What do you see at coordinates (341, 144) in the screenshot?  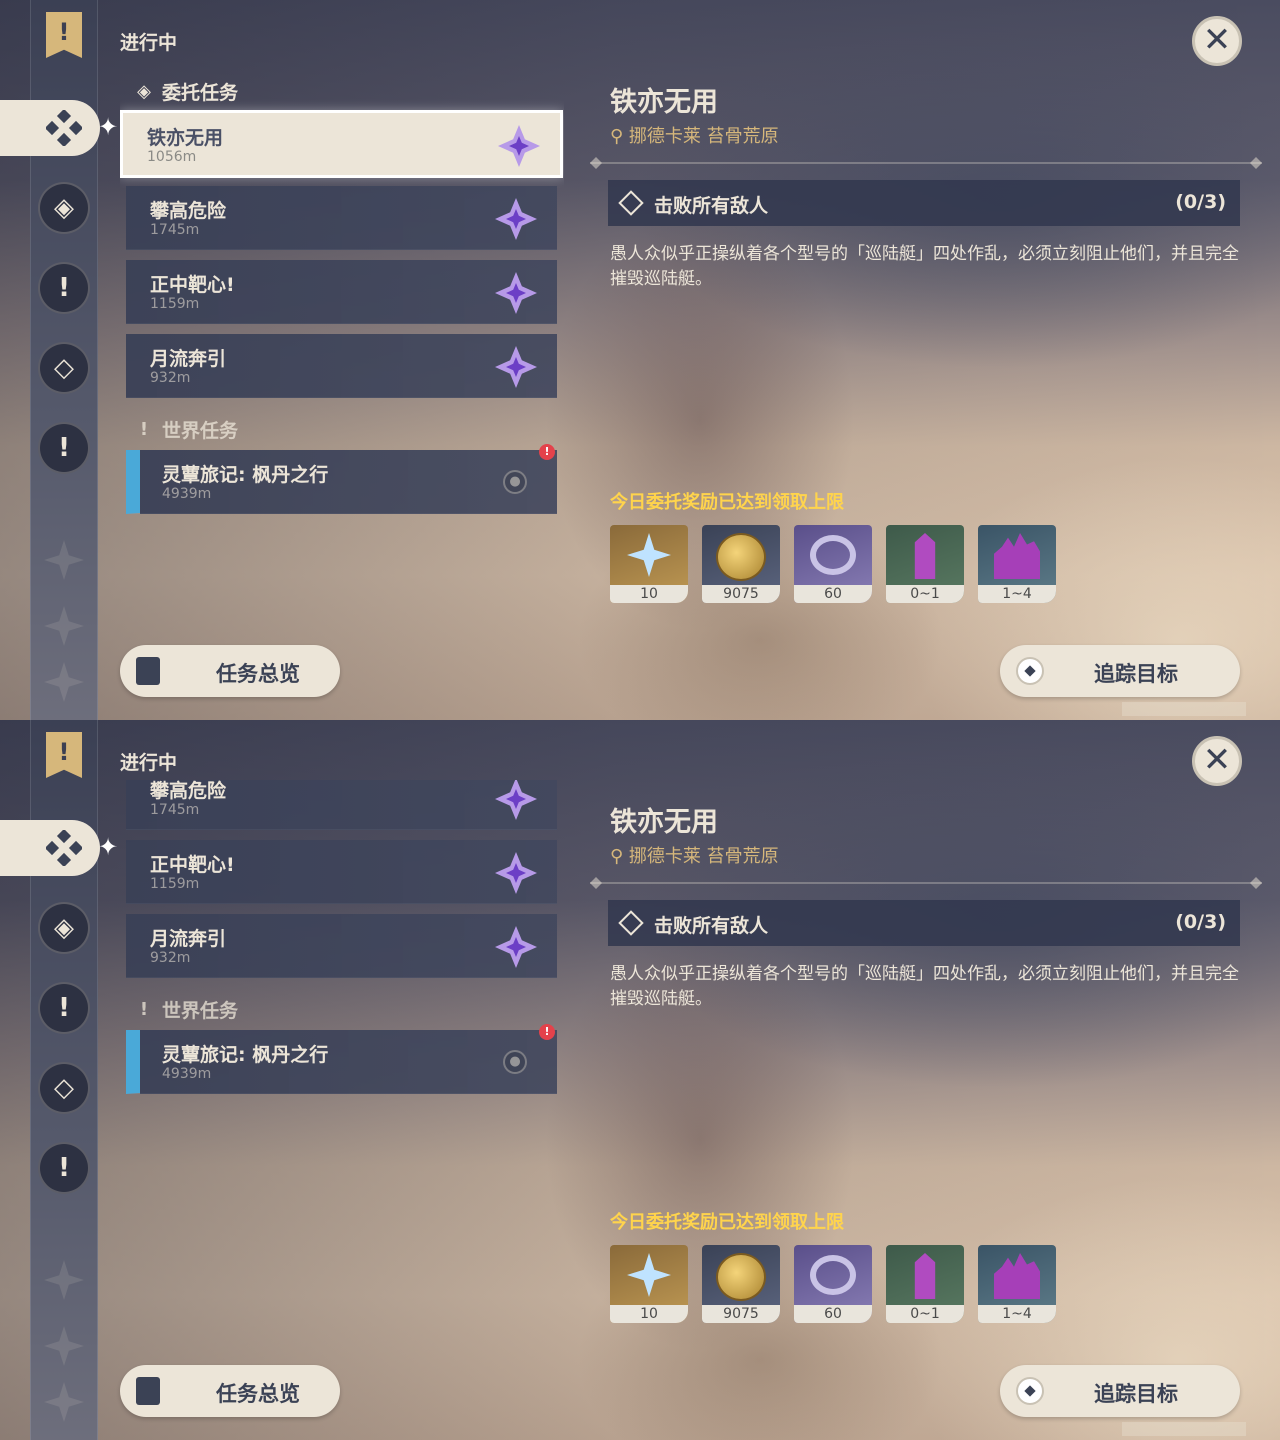 I see `quest-item-selected: 铁亦无用 1056m` at bounding box center [341, 144].